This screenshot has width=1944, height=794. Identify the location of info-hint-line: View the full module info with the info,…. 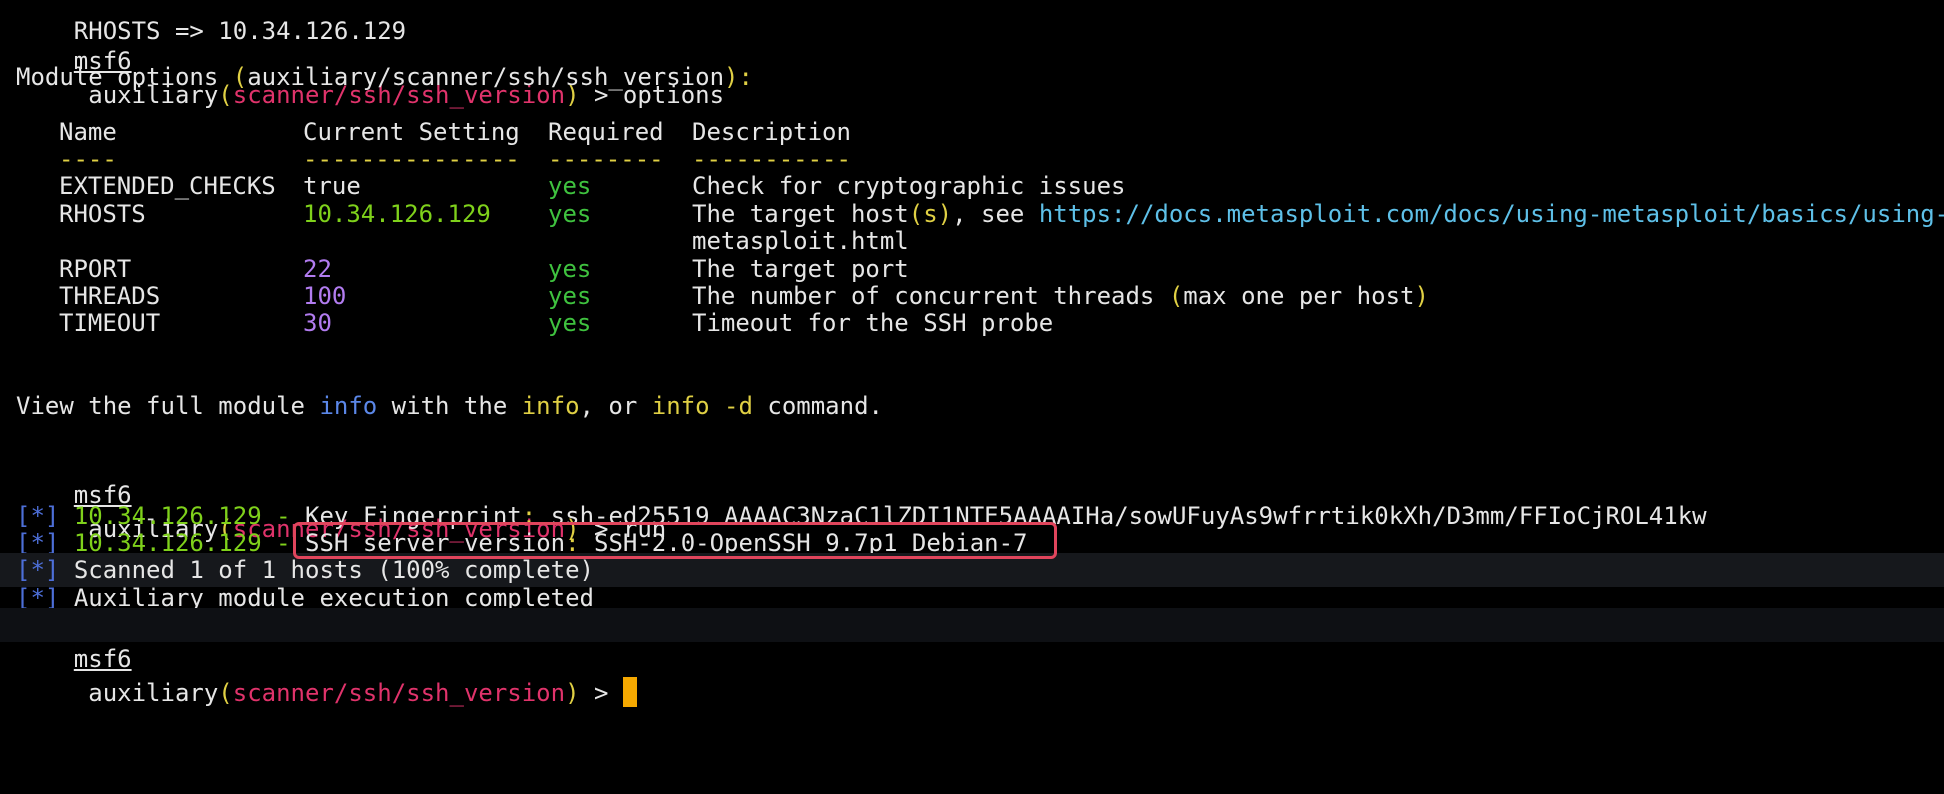
(449, 406).